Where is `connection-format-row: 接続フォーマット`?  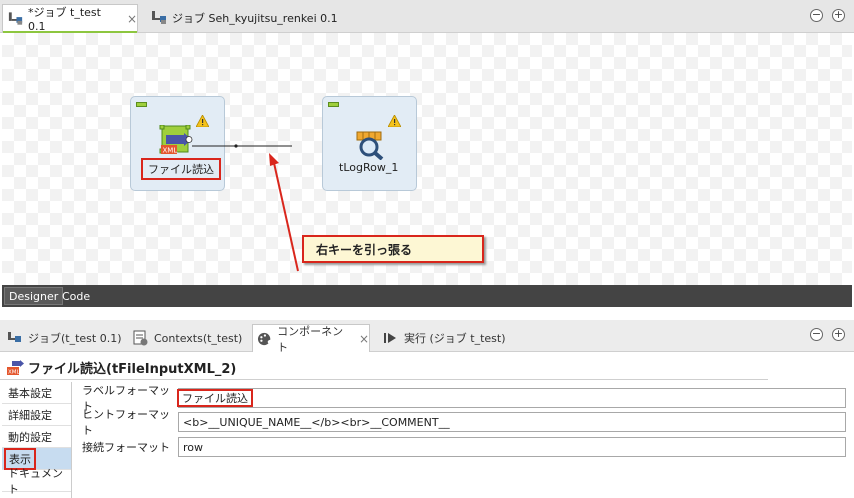
connection-format-row: 接続フォーマット is located at coordinates (130, 447).